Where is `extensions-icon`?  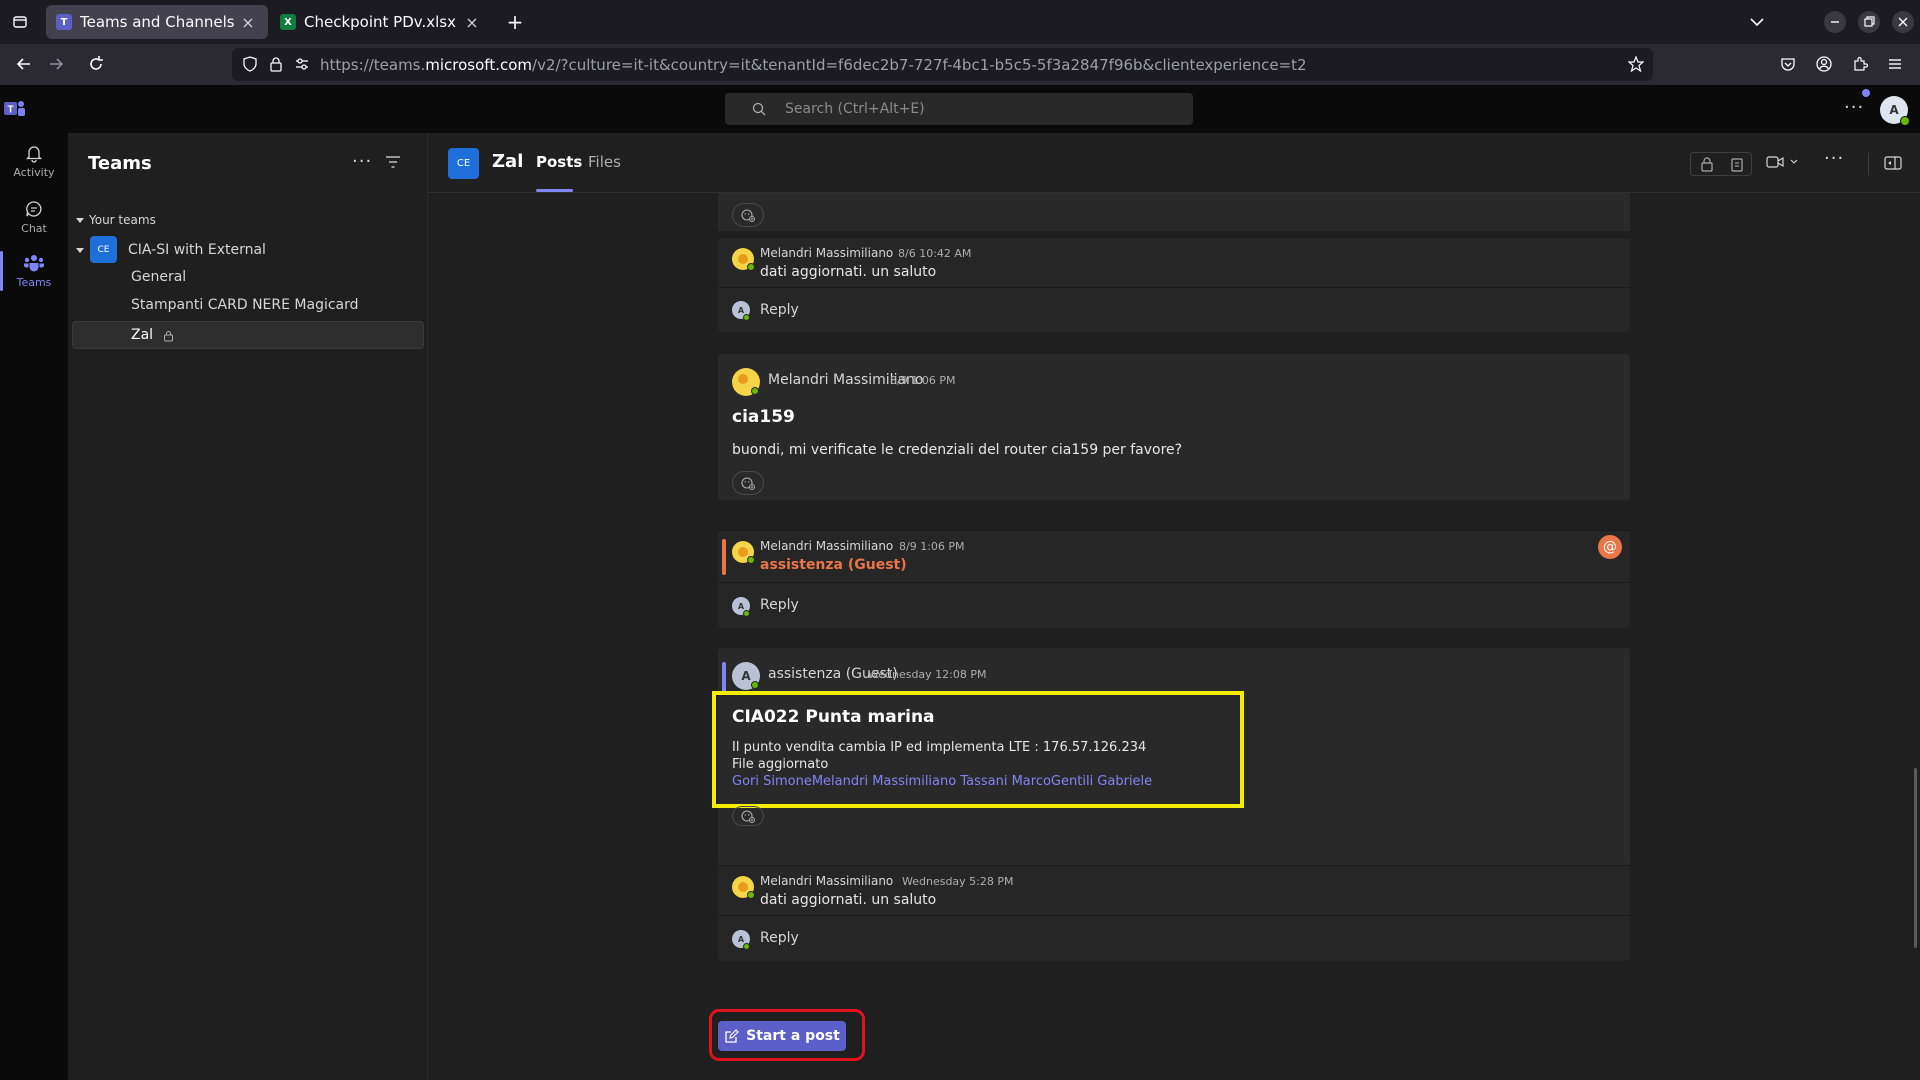
extensions-icon is located at coordinates (1860, 64).